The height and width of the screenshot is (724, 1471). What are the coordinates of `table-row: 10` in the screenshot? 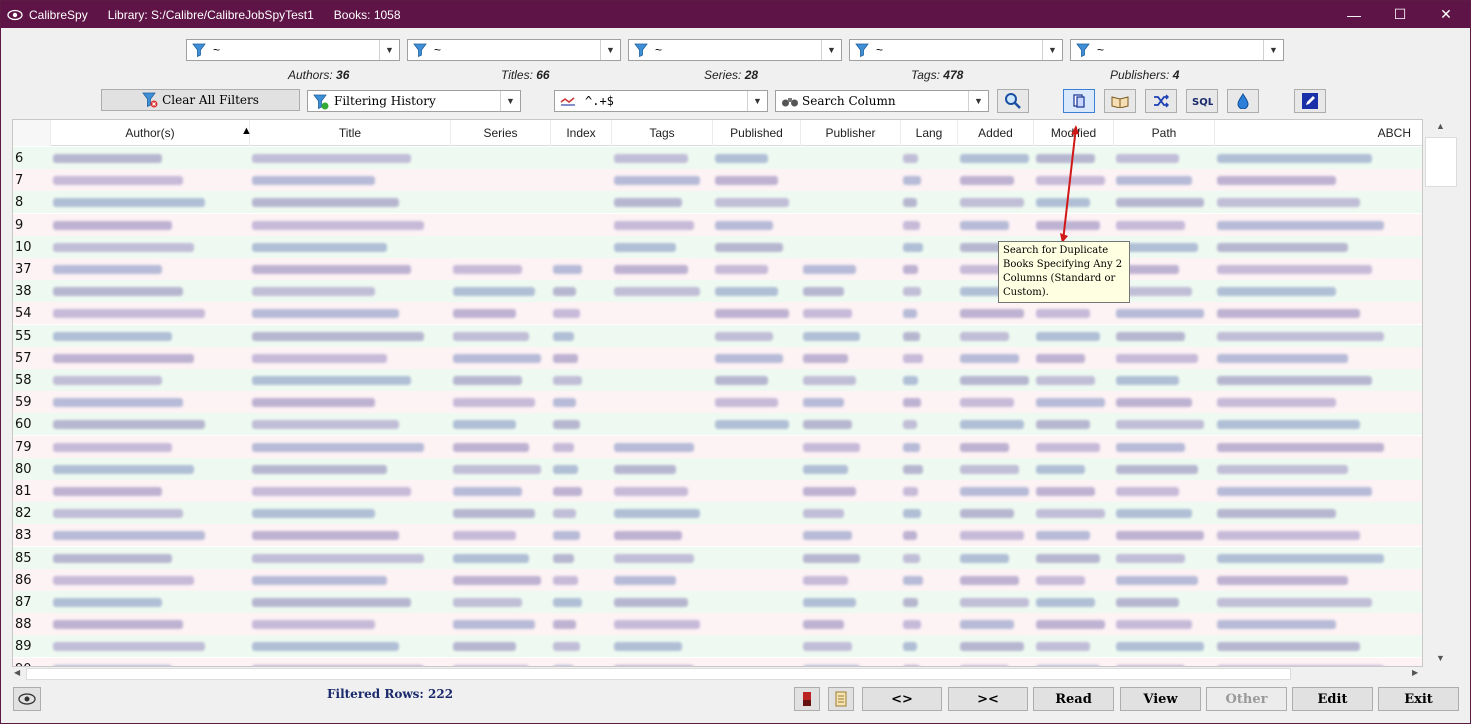 It's located at (717, 246).